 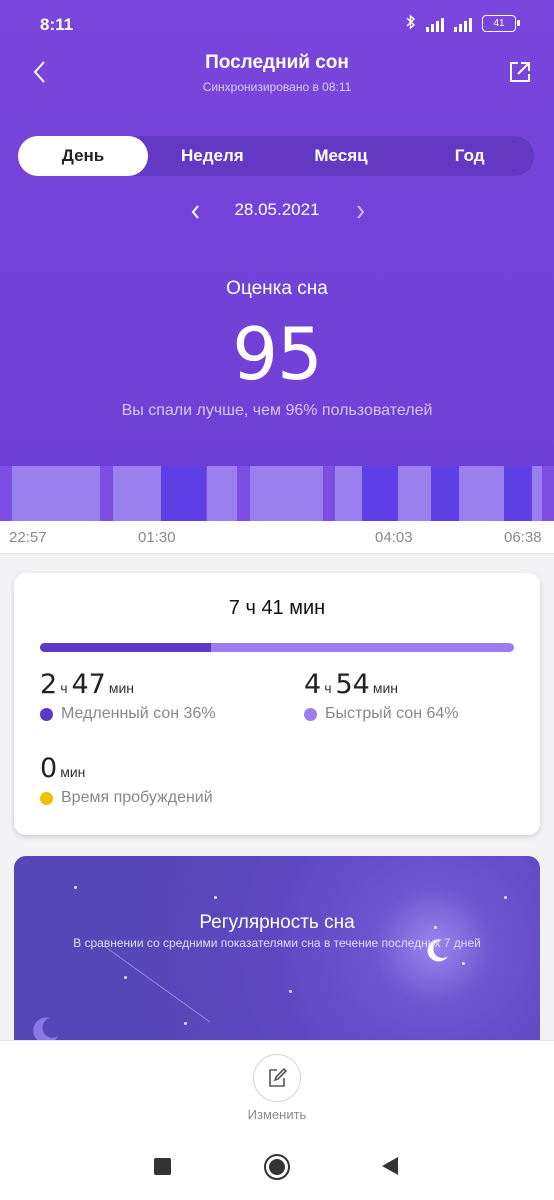 I want to click on status-bar: 8:11 41, so click(x=277, y=24).